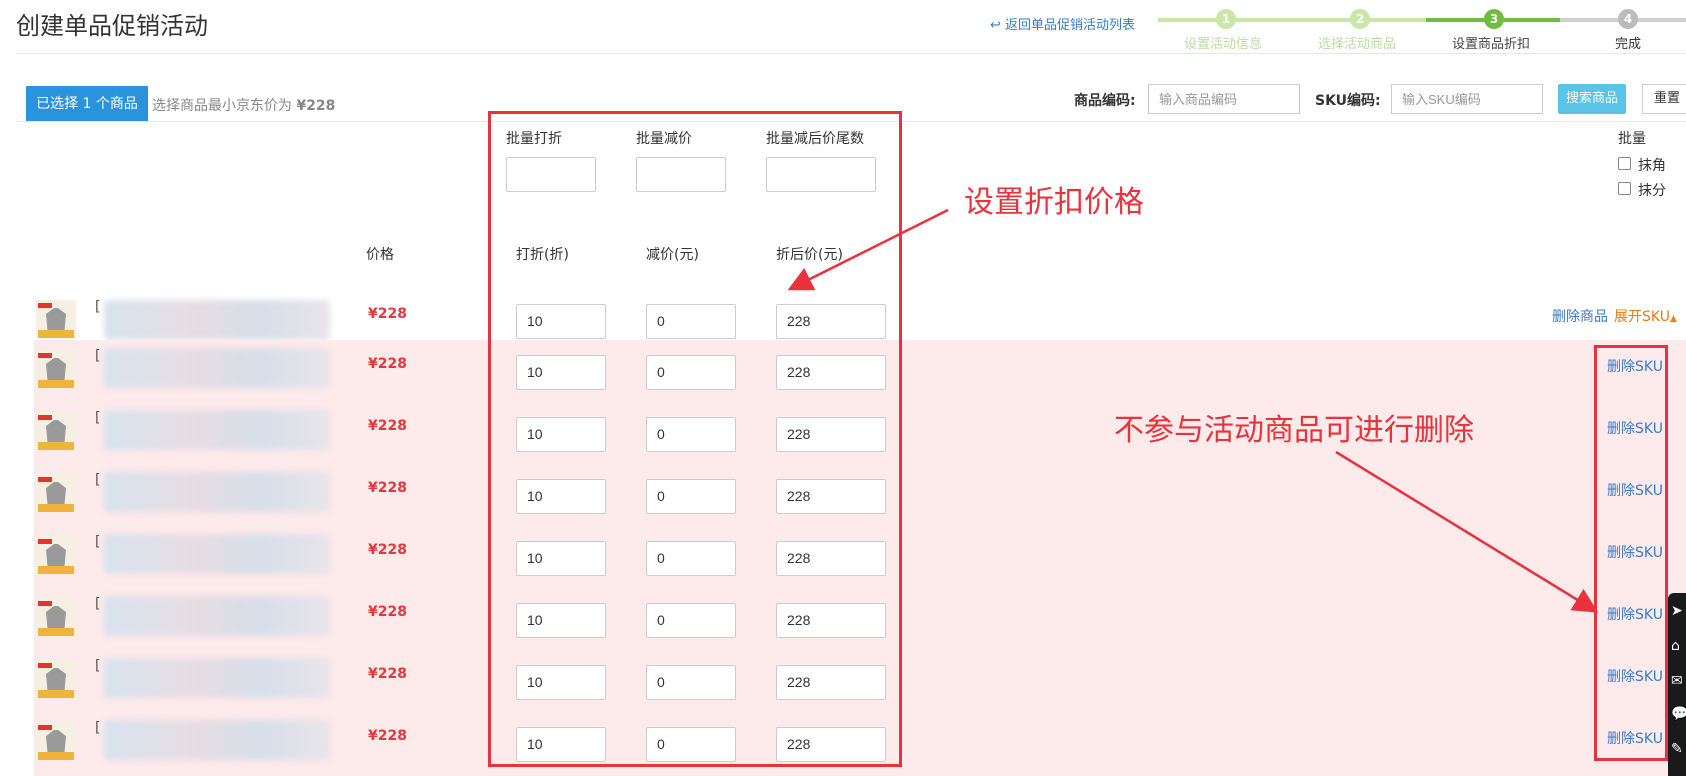  Describe the element at coordinates (1678, 714) in the screenshot. I see `chat-icon: 💬` at that location.